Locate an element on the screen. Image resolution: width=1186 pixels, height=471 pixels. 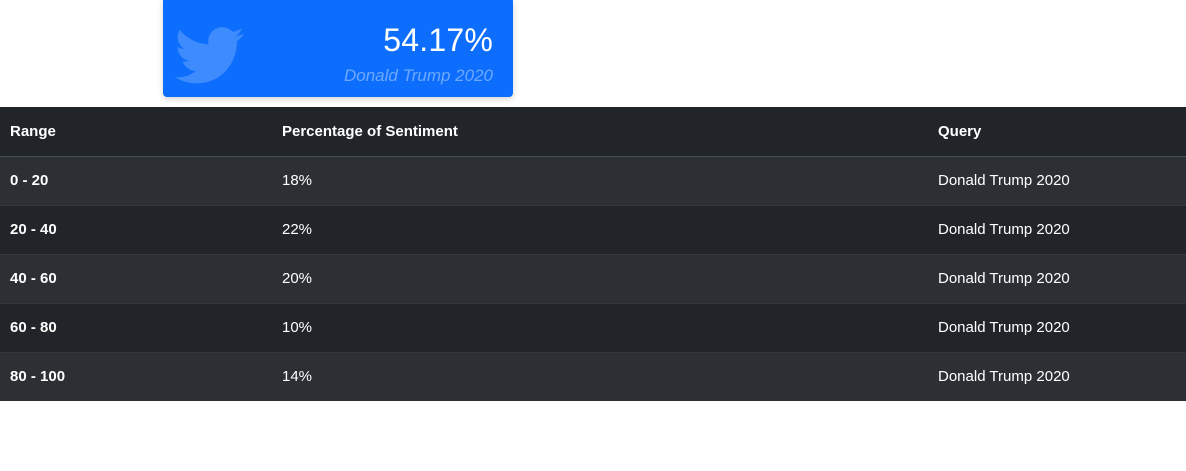
table-row: 60 - 80 10% Donald Trump 2020 is located at coordinates (593, 327).